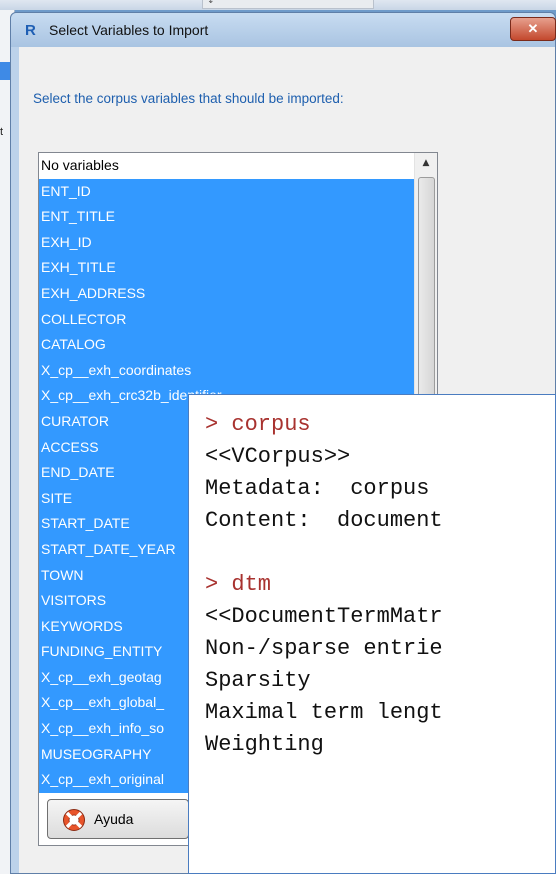 This screenshot has height=874, width=556. Describe the element at coordinates (278, 456) in the screenshot. I see `console-output-line: <<VCorpus>>` at that location.